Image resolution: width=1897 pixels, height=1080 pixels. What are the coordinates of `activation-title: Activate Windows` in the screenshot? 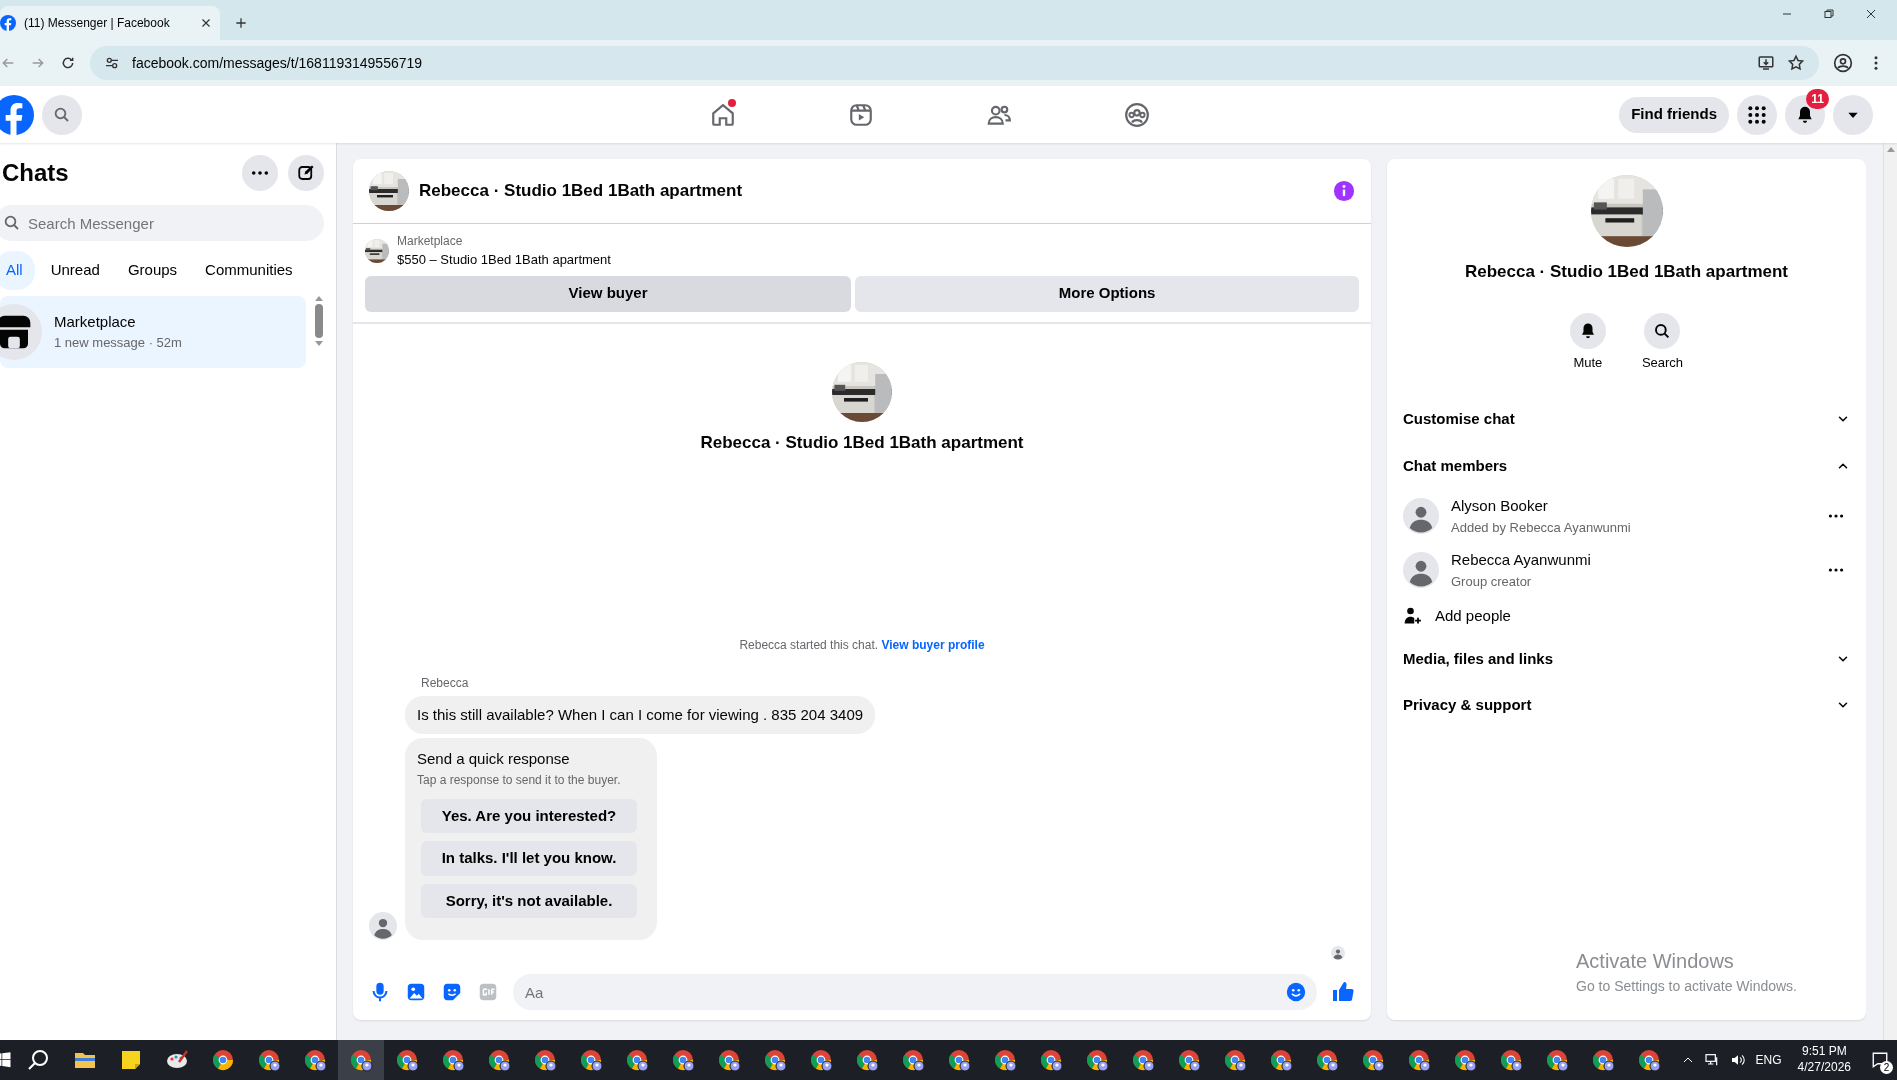 It's located at (1655, 961).